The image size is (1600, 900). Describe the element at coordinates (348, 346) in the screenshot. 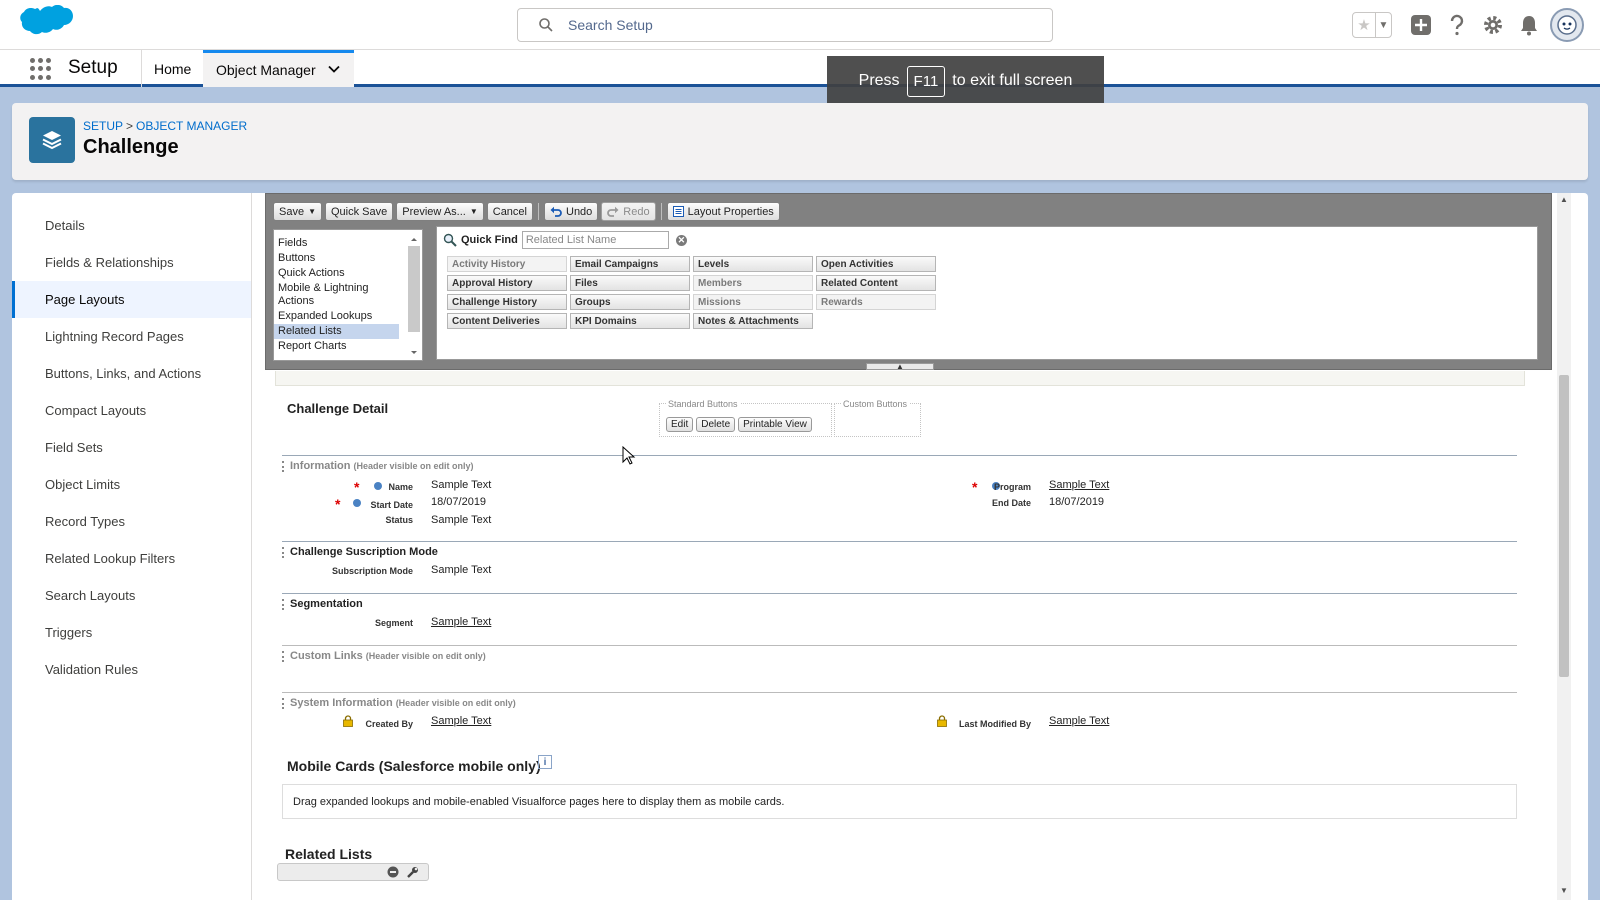

I see `palette-category-report-charts: Report Charts` at that location.